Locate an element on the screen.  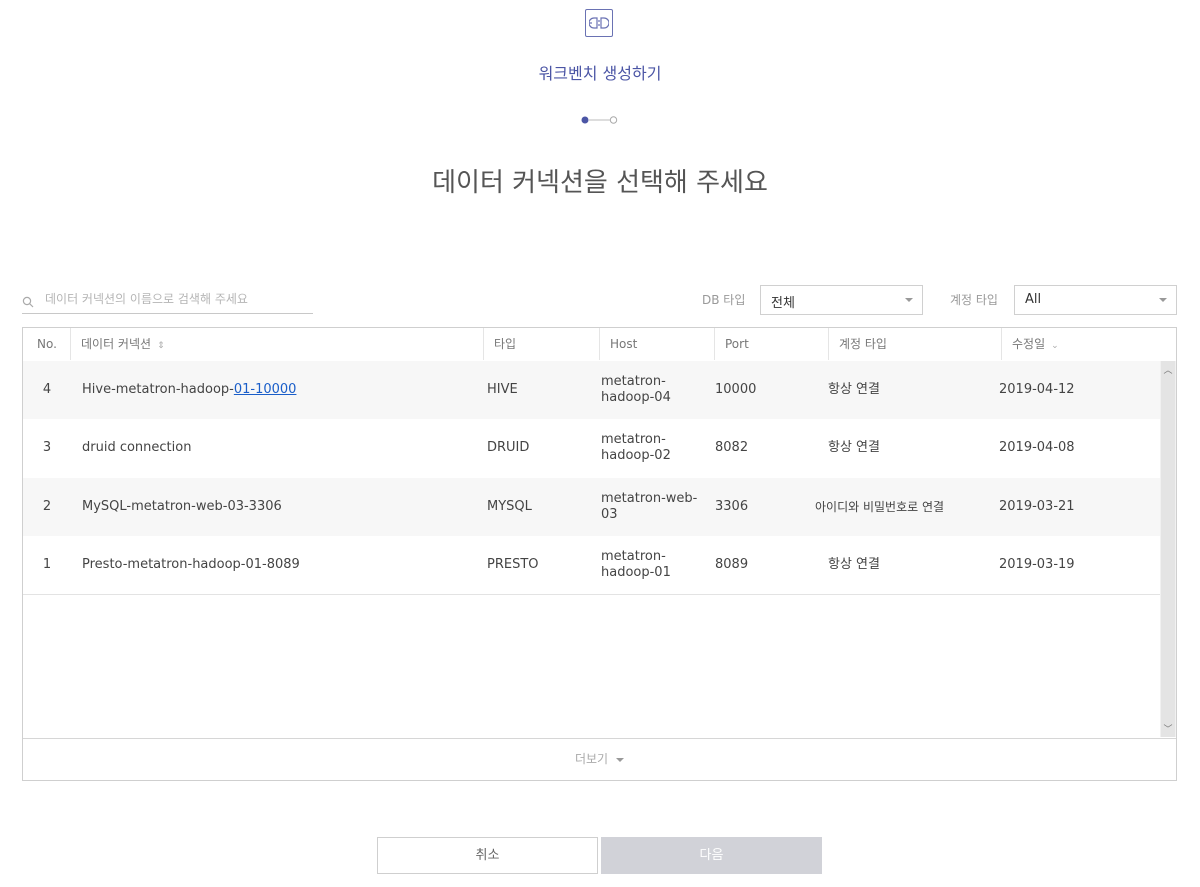
row-port: 10000 is located at coordinates (736, 389).